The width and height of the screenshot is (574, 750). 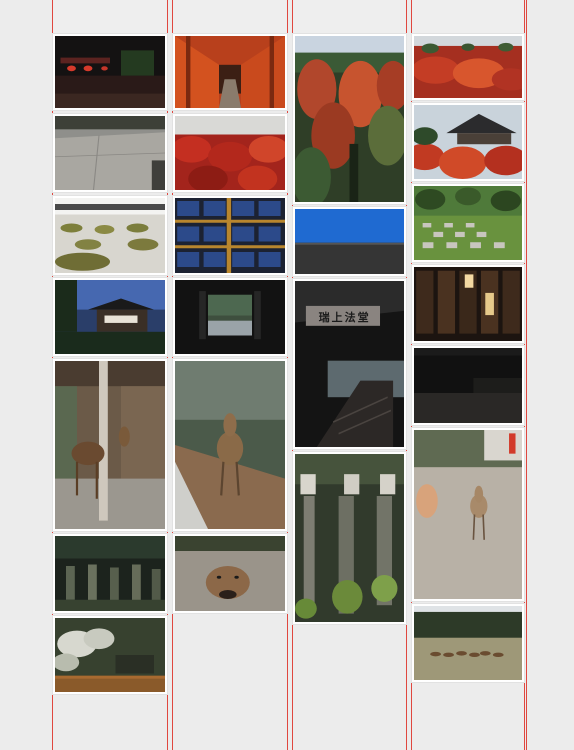 What do you see at coordinates (110, 235) in the screenshot?
I see `moss-garden-photo` at bounding box center [110, 235].